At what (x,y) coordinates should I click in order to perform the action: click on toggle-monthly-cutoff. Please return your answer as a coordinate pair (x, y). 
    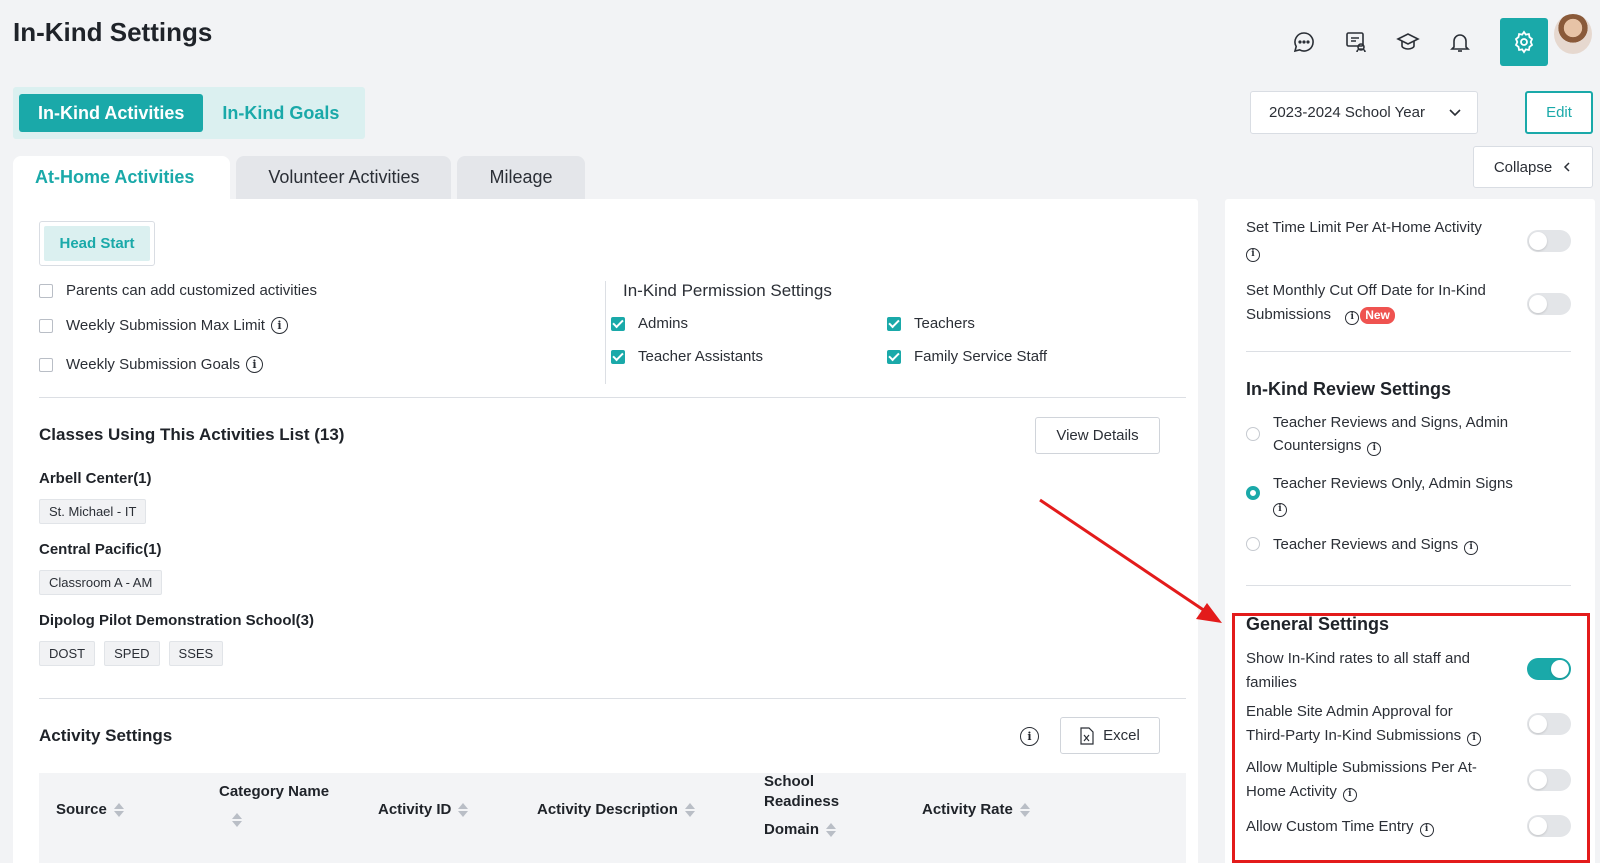
    Looking at the image, I should click on (1549, 304).